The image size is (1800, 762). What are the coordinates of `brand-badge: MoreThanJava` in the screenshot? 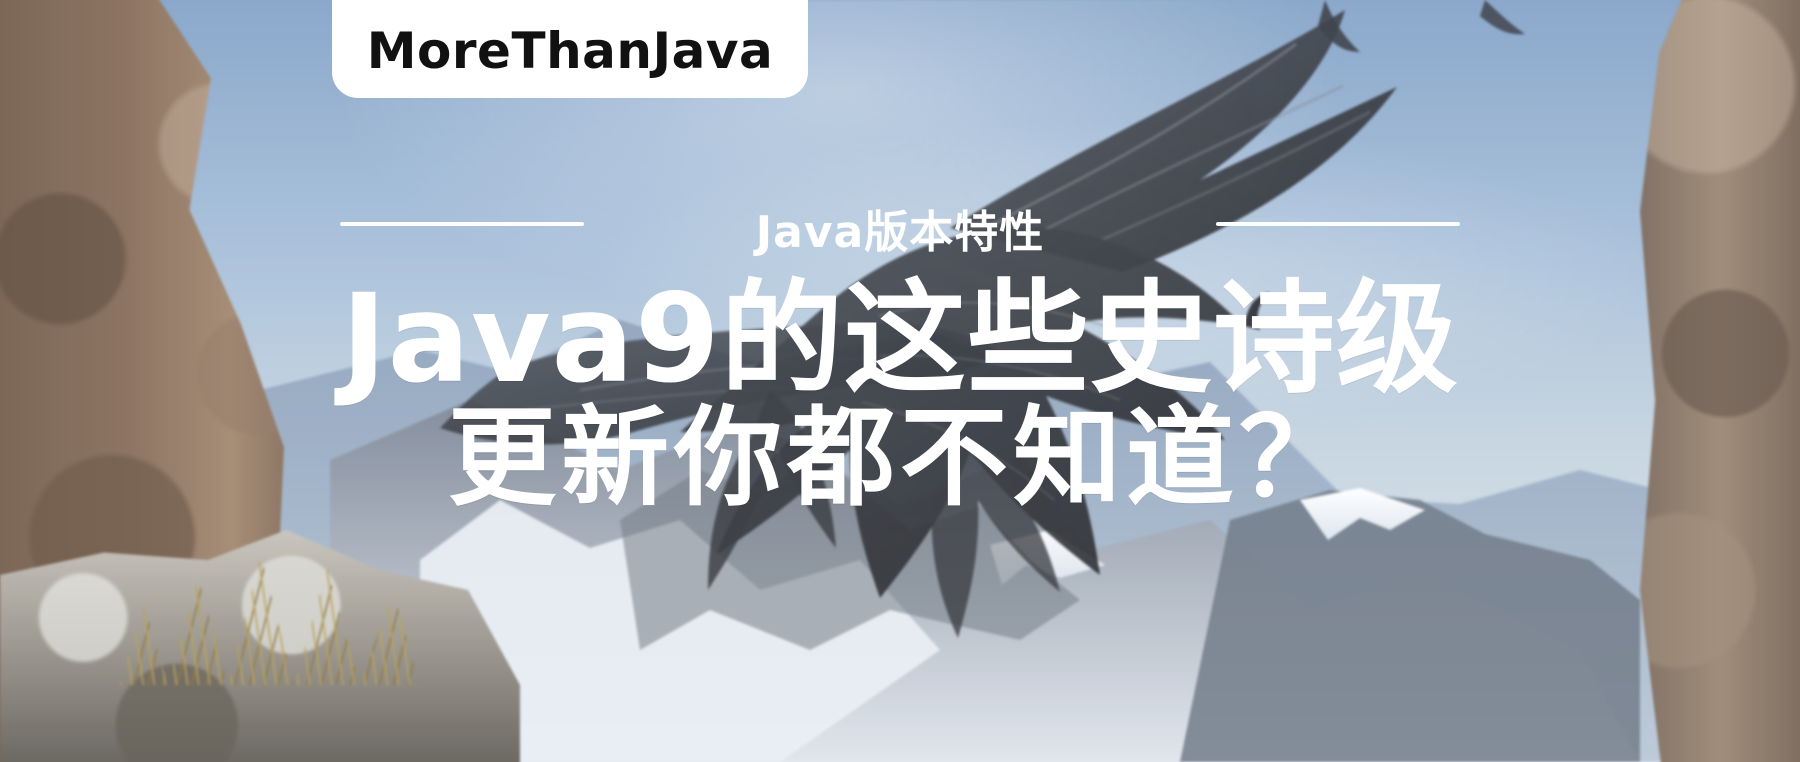 It's located at (570, 49).